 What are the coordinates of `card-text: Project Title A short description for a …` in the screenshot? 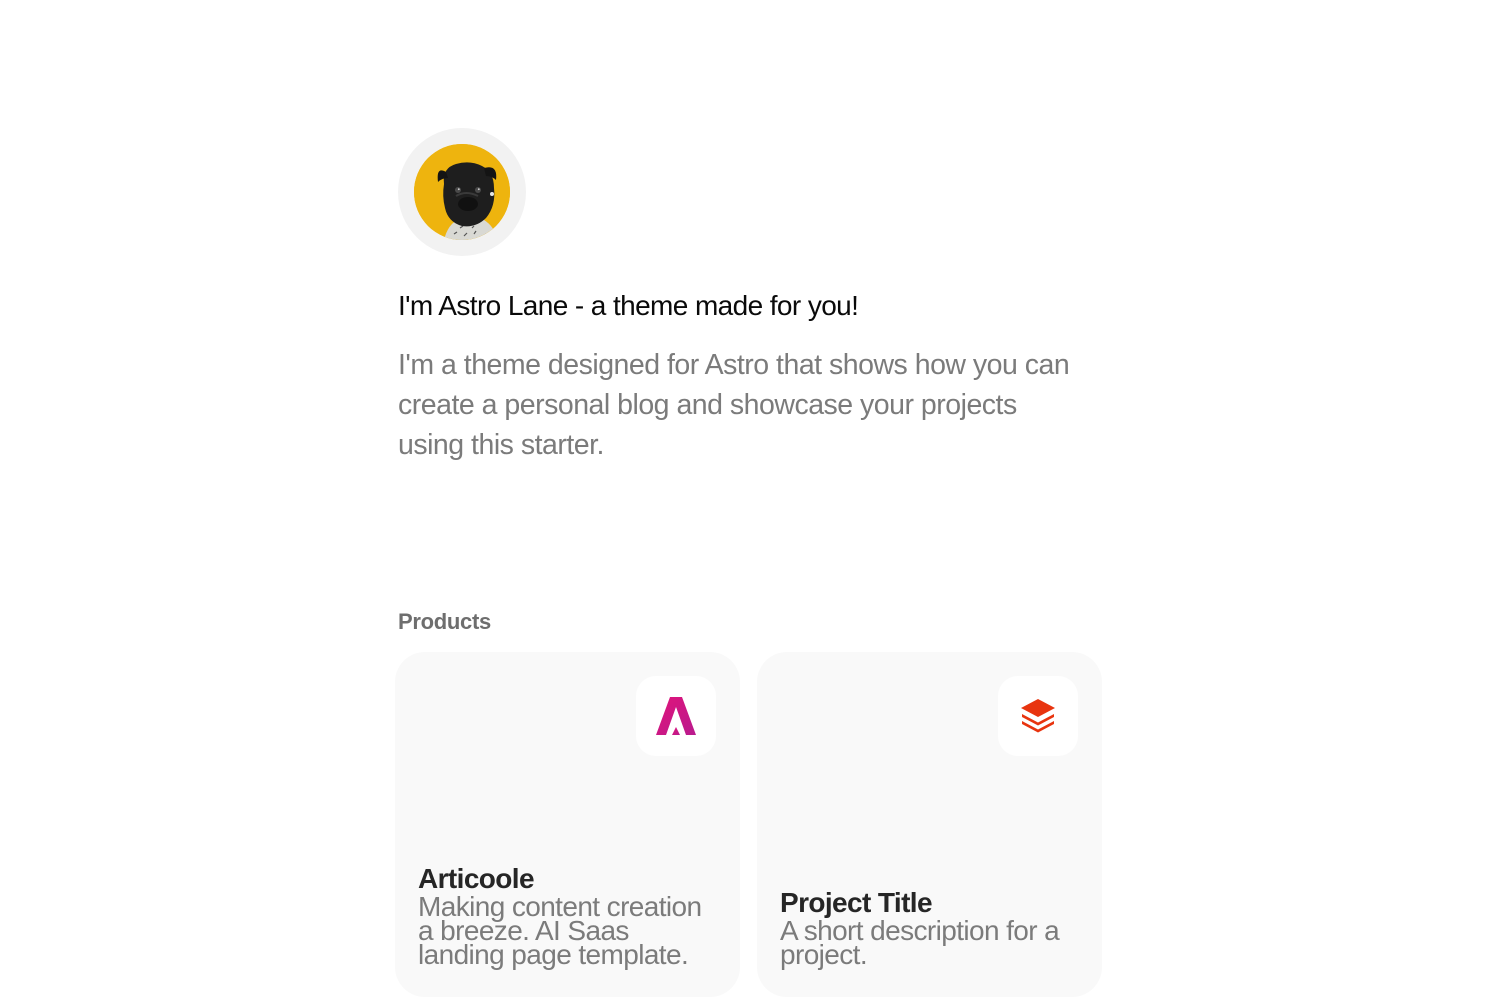 It's located at (930, 928).